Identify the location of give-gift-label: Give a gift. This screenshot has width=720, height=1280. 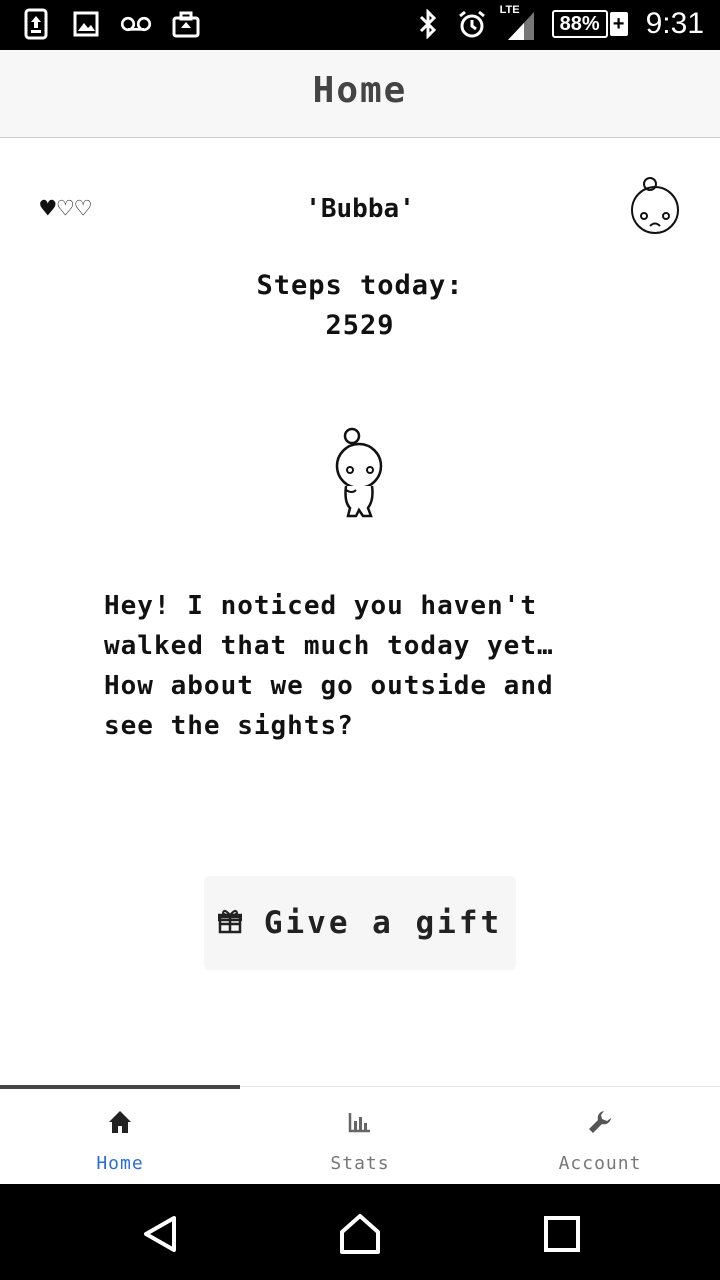
(383, 923).